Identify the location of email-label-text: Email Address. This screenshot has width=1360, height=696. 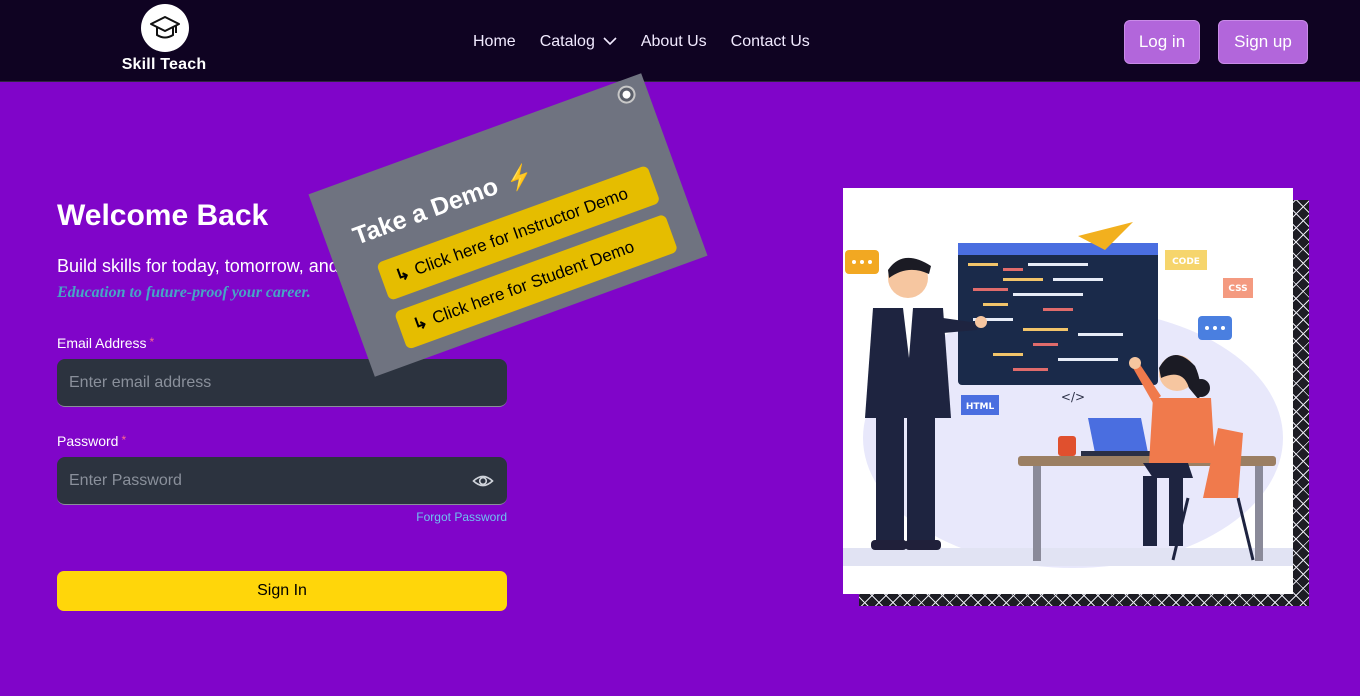
(102, 343).